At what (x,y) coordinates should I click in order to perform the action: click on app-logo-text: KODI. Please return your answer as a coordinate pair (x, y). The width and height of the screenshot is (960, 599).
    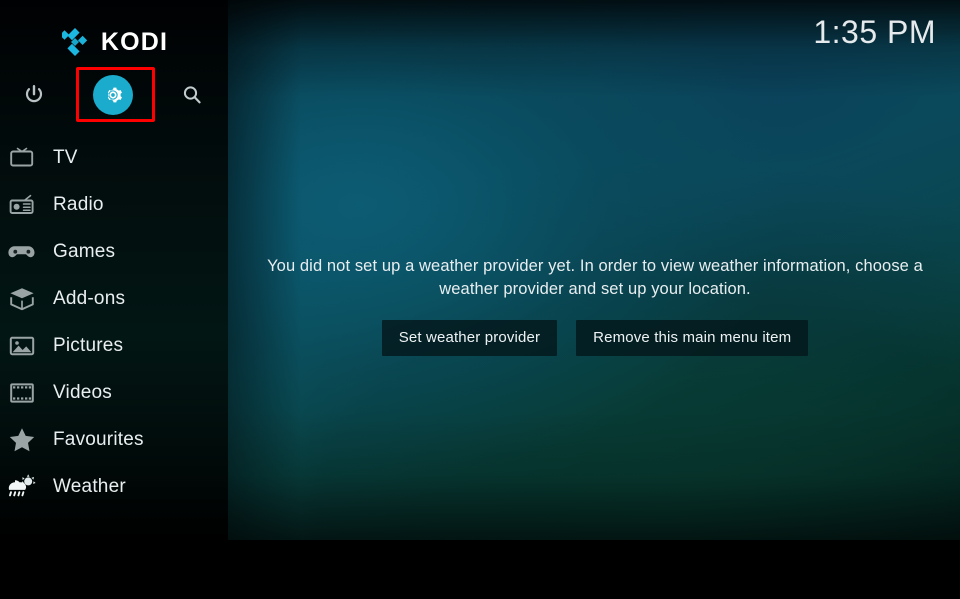
    Looking at the image, I should click on (134, 41).